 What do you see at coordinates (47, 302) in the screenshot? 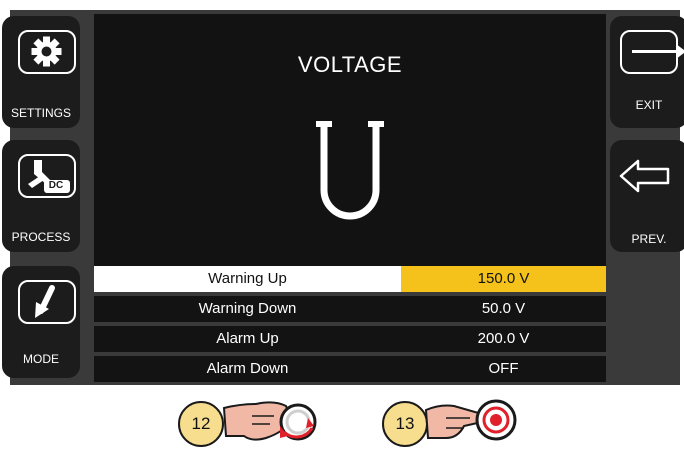
I see `arrow-down-left-icon` at bounding box center [47, 302].